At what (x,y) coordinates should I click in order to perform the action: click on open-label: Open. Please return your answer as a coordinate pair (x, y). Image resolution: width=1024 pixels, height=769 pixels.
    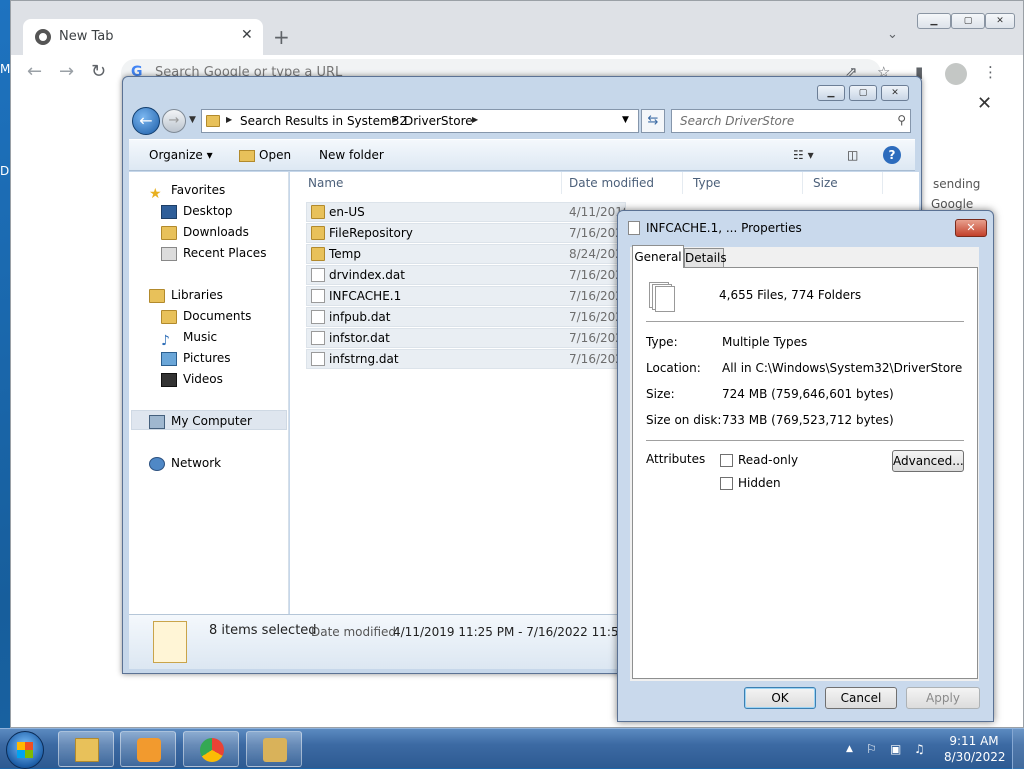
    Looking at the image, I should click on (275, 155).